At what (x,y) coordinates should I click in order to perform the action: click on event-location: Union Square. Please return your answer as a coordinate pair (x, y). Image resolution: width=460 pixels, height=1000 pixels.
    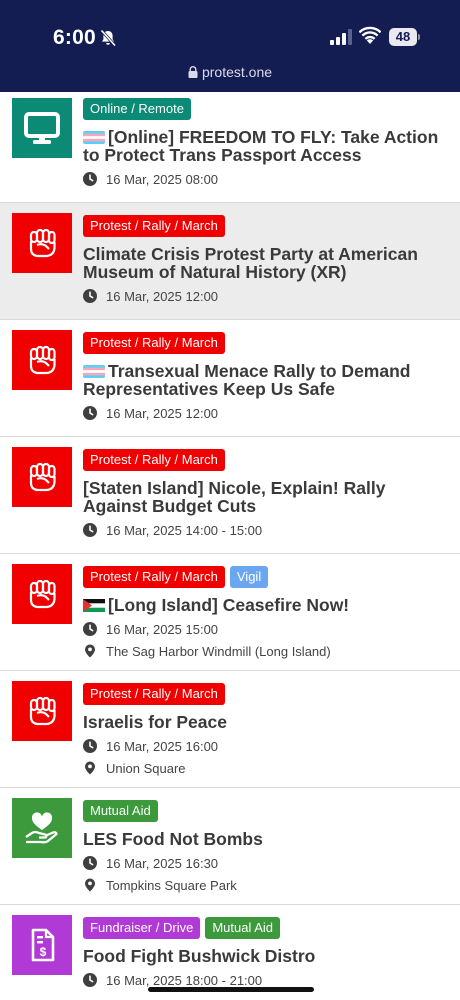
    Looking at the image, I should click on (265, 768).